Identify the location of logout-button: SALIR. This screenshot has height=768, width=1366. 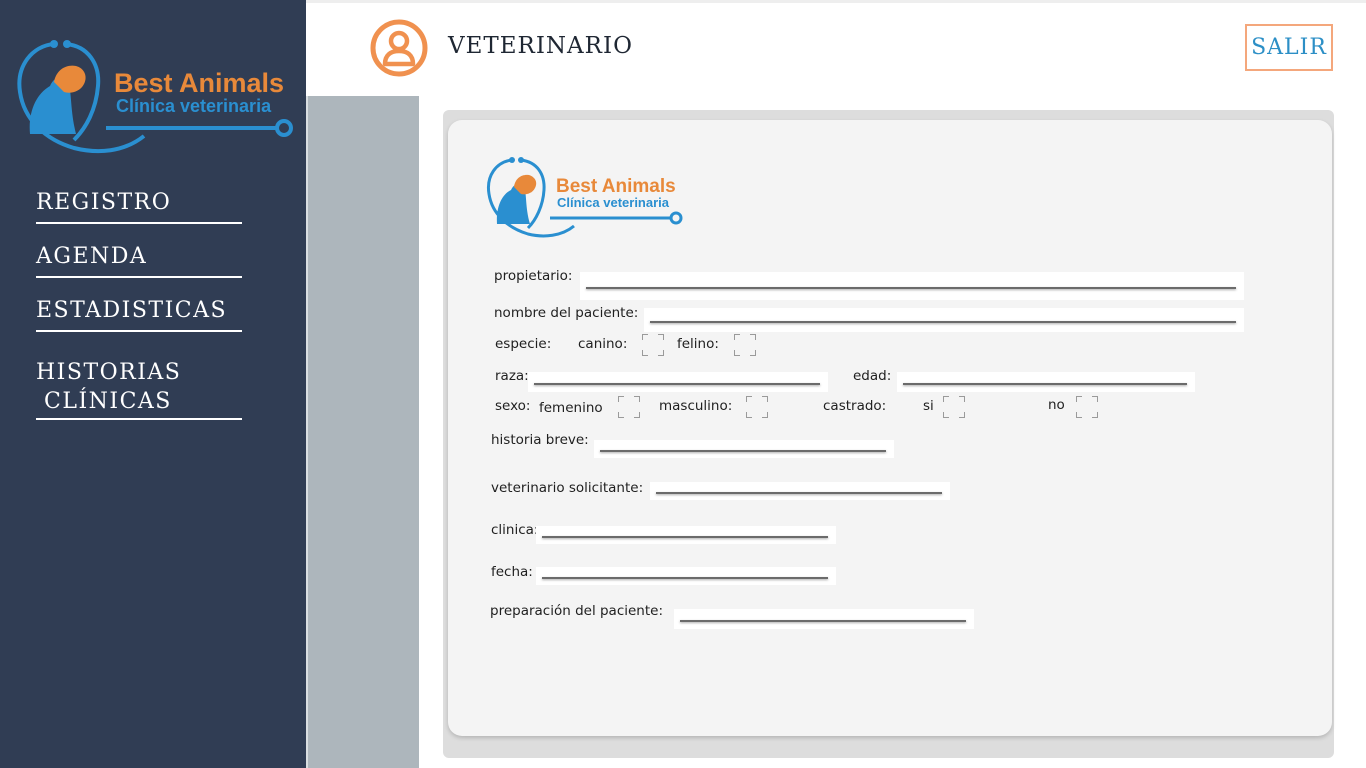
(1289, 47).